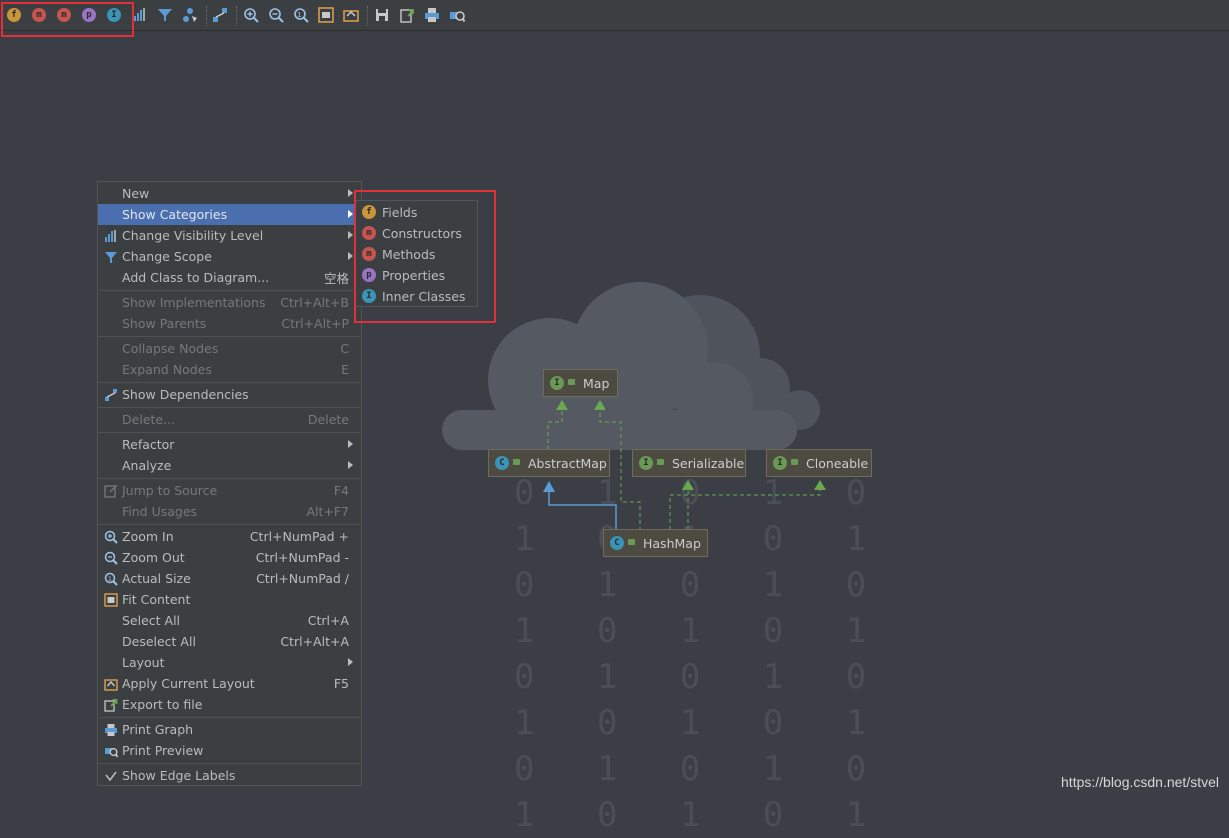  Describe the element at coordinates (580, 383) in the screenshot. I see `node-map: I Map` at that location.